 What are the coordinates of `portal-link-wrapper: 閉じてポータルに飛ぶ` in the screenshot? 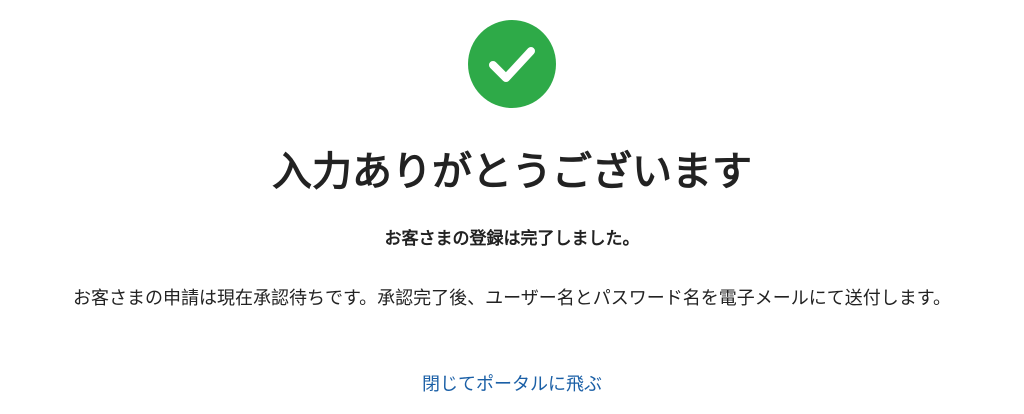 It's located at (512, 385).